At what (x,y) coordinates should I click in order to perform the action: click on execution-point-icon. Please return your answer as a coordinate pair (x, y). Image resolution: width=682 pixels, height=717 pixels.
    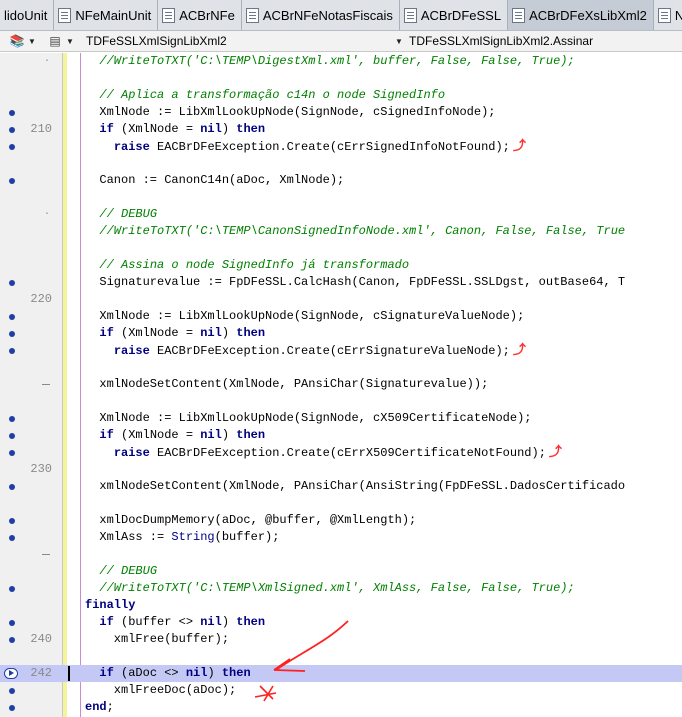
    Looking at the image, I should click on (11, 673).